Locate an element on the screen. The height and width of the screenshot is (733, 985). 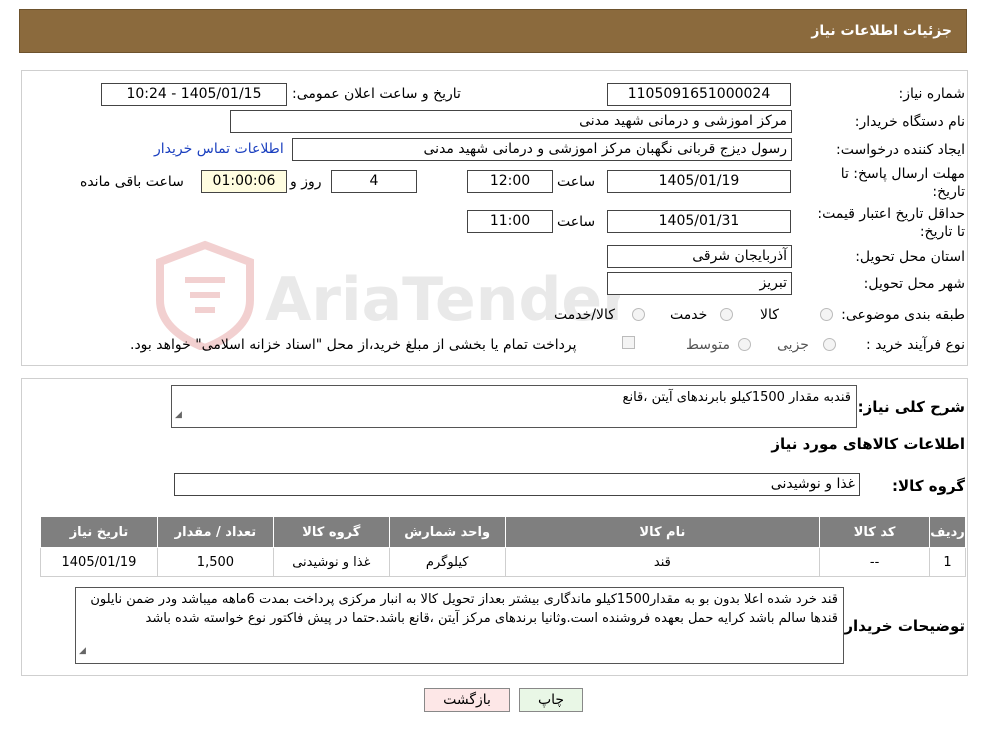
days-label: روز و is located at coordinates (306, 182).